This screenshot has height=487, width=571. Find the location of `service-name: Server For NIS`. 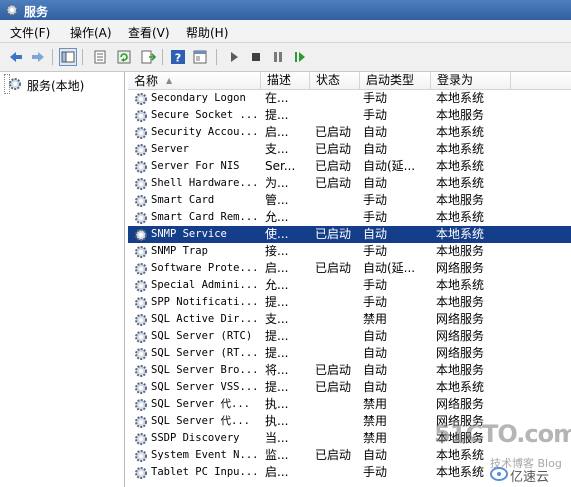

service-name: Server For NIS is located at coordinates (195, 166).